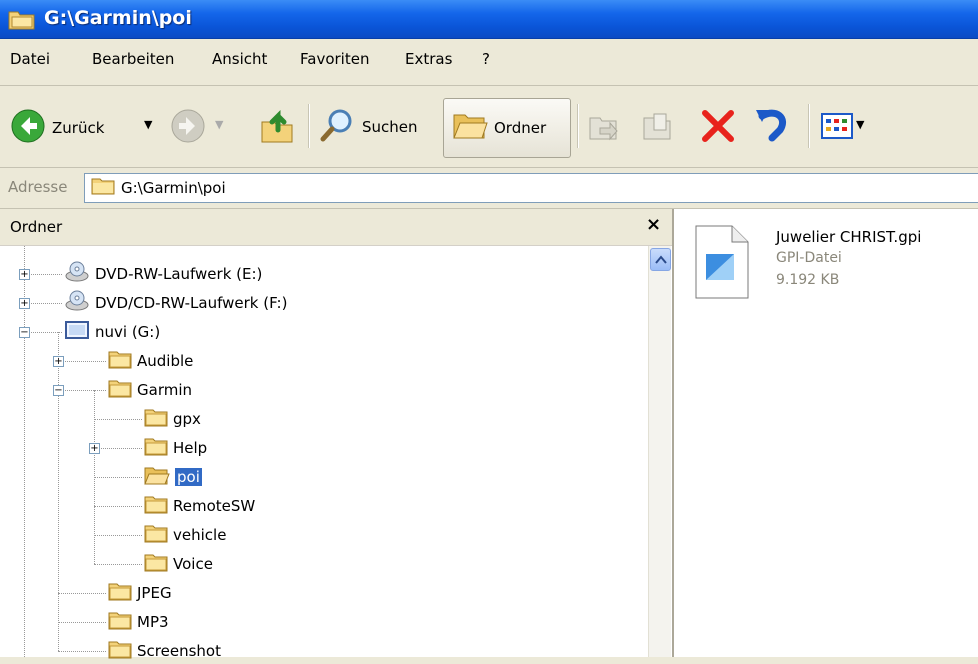 The height and width of the screenshot is (664, 978). I want to click on tree-item: MP3, so click(138, 622).